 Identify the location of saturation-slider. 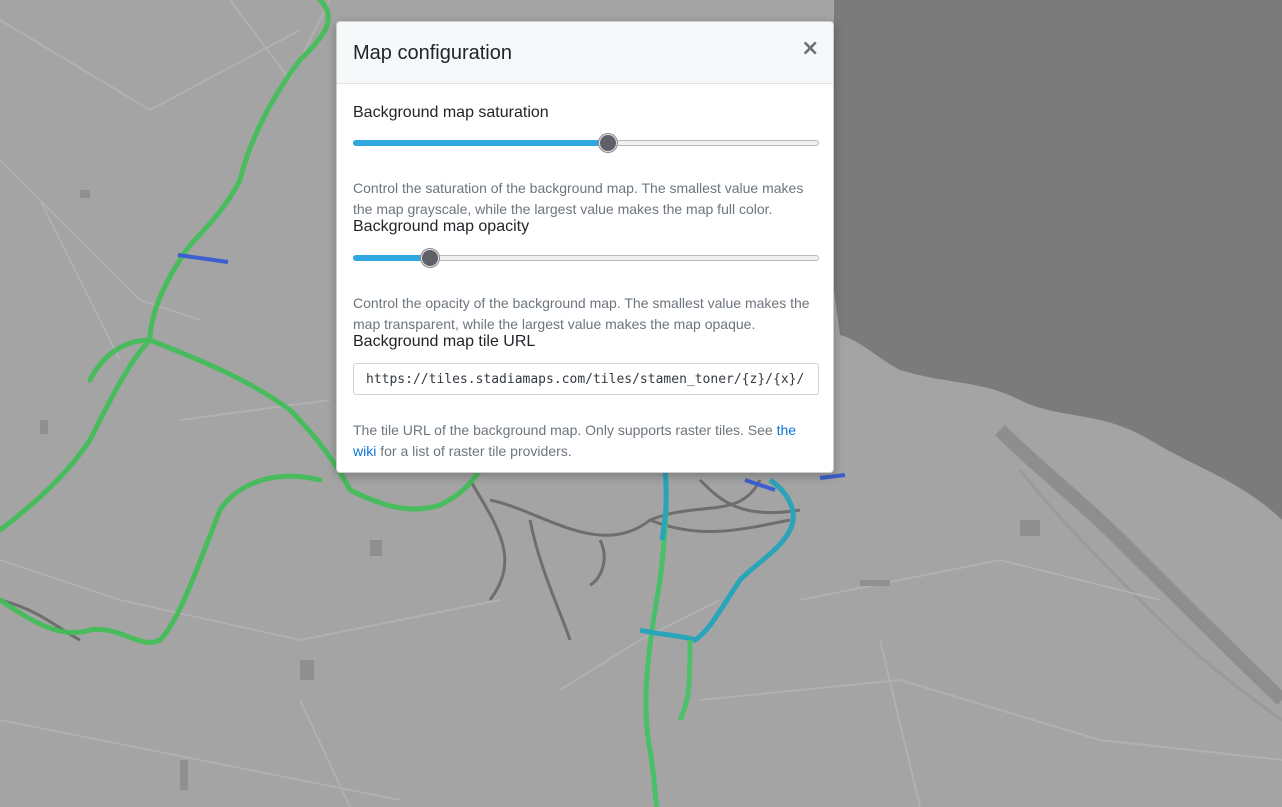
(586, 143).